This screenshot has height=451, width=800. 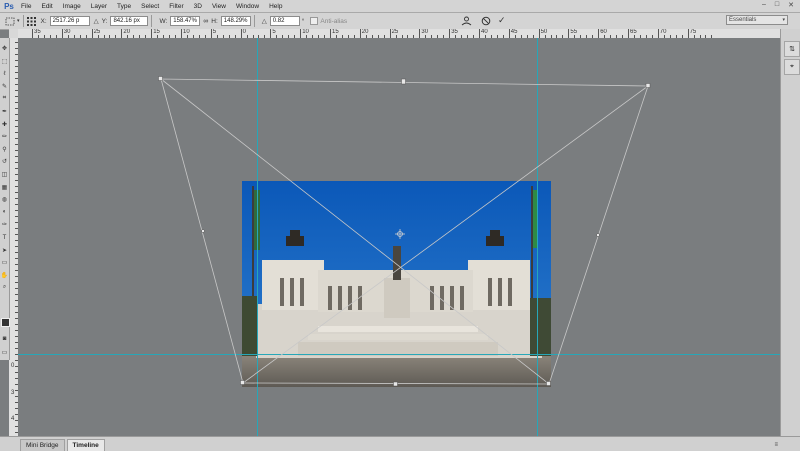 What do you see at coordinates (247, 6) in the screenshot?
I see `menu-window: Window` at bounding box center [247, 6].